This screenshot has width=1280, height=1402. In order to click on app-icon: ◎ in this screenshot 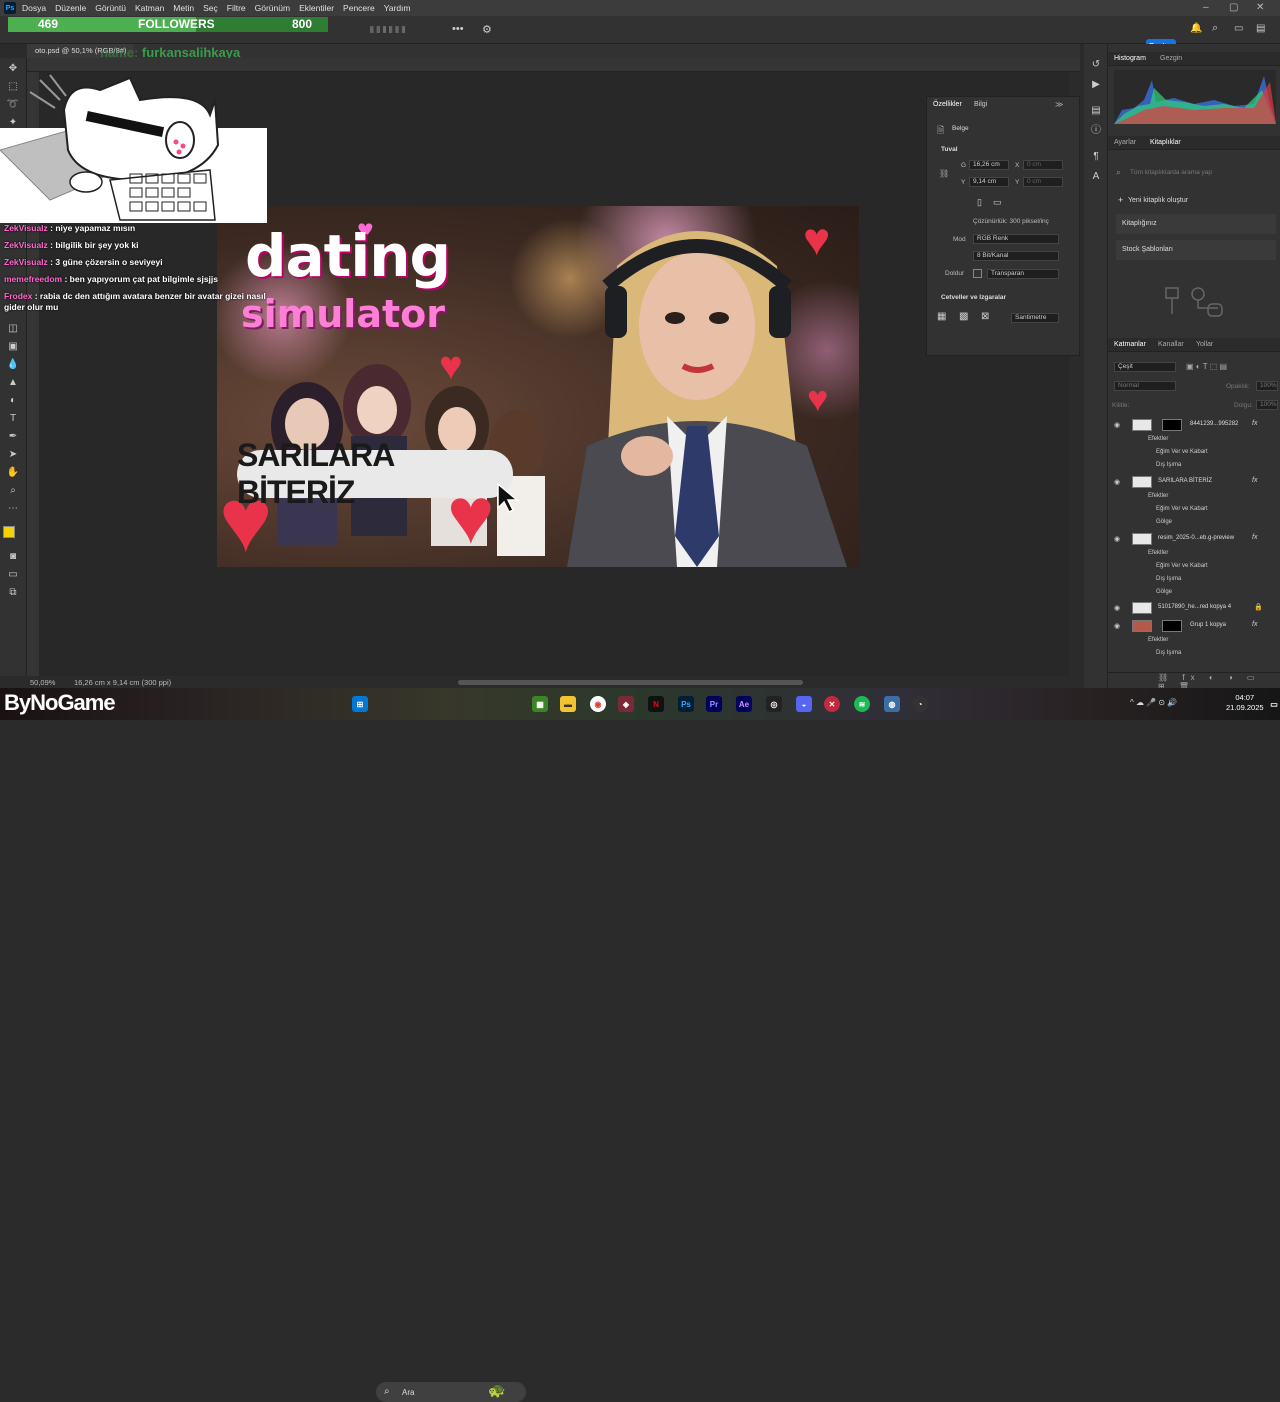, I will do `click(774, 704)`.